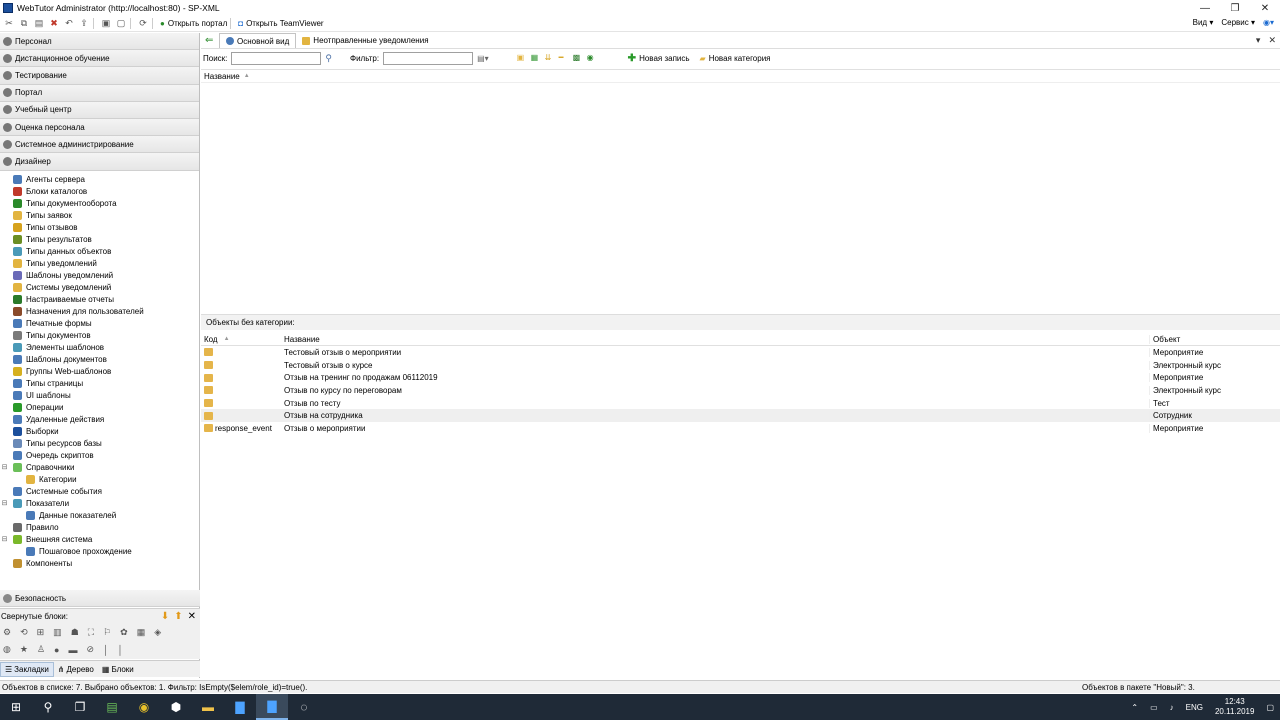  What do you see at coordinates (564, 58) in the screenshot?
I see `minus-icon: ━` at bounding box center [564, 58].